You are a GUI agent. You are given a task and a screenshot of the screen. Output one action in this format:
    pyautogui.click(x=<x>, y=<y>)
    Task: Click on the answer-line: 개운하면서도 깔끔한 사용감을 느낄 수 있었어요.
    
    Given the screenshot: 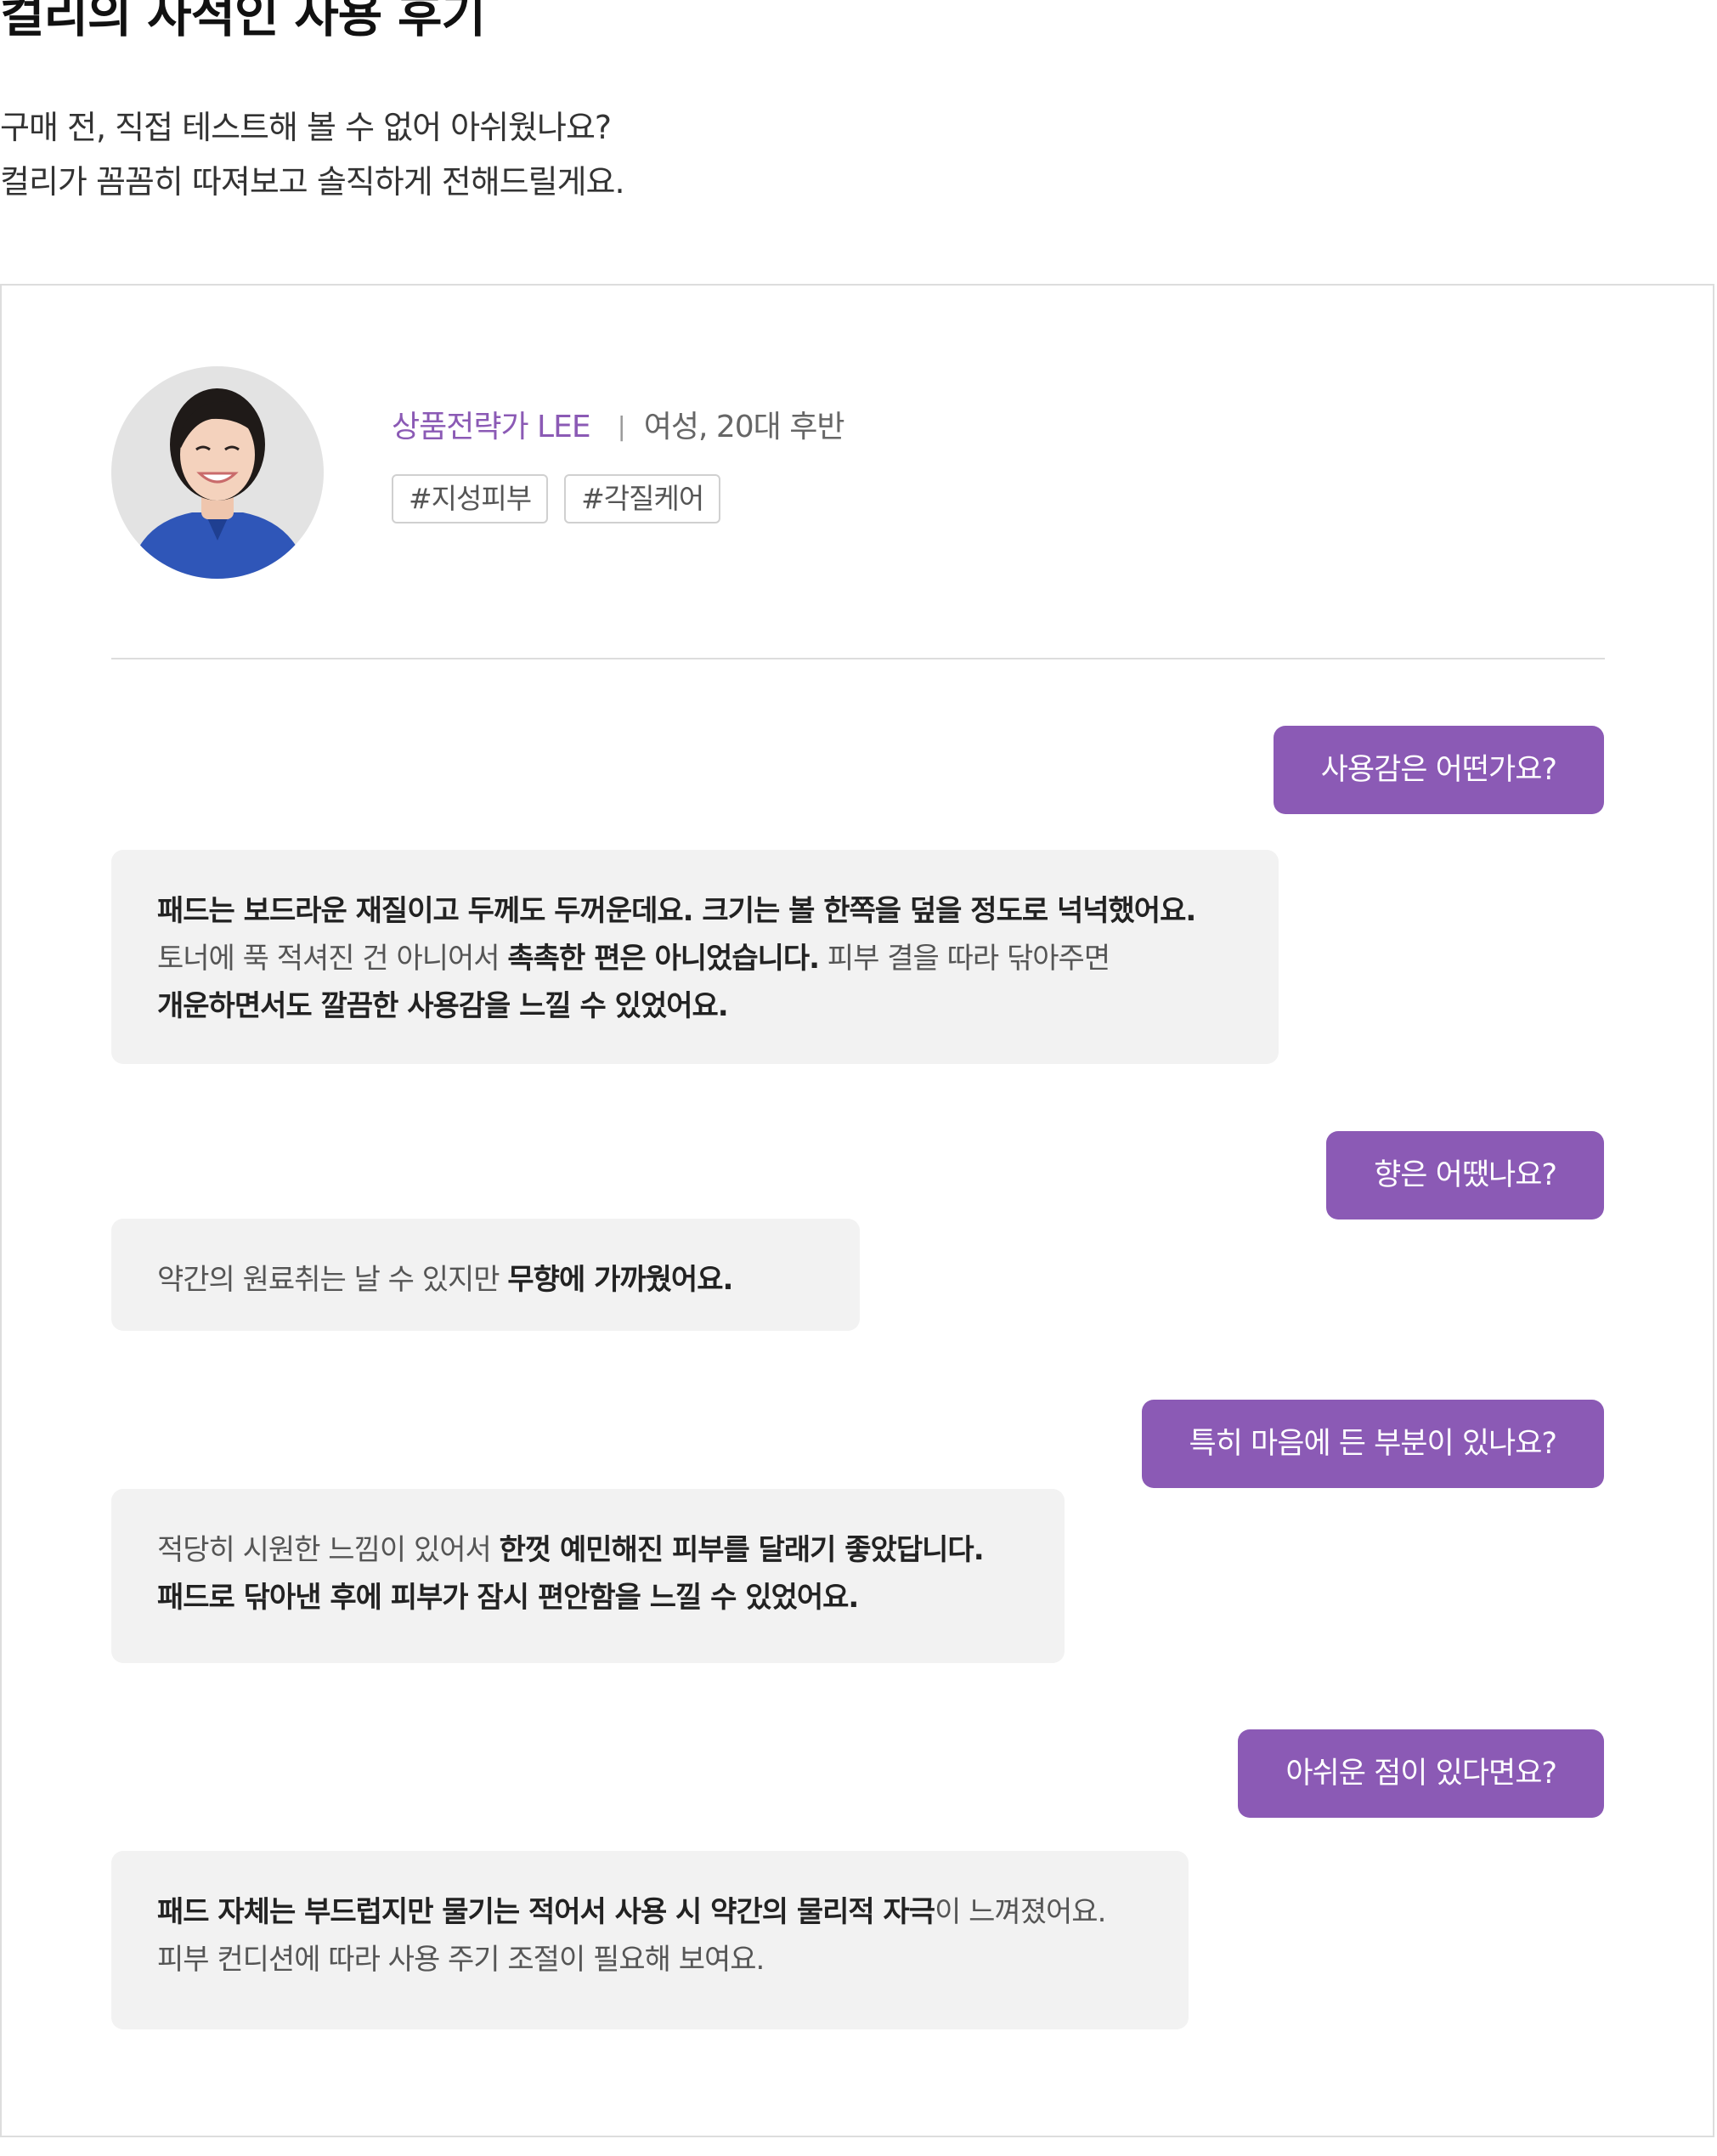 What is the action you would take?
    pyautogui.click(x=695, y=1006)
    